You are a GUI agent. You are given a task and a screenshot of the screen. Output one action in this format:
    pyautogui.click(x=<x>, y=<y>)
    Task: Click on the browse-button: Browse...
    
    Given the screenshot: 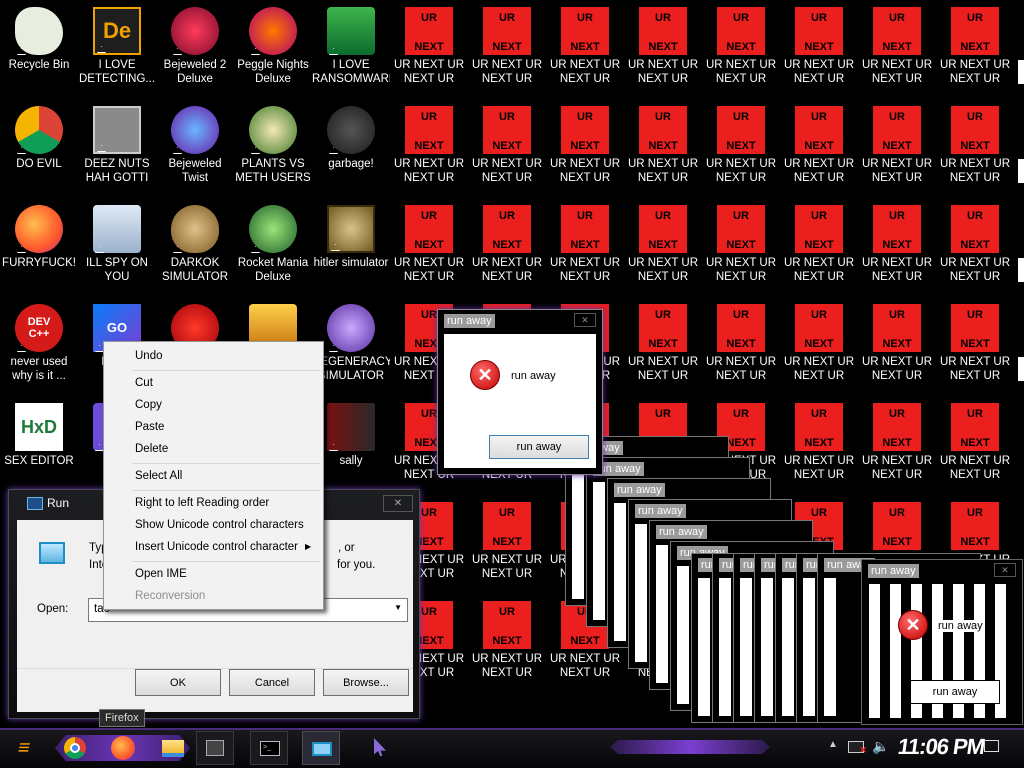 What is the action you would take?
    pyautogui.click(x=366, y=682)
    